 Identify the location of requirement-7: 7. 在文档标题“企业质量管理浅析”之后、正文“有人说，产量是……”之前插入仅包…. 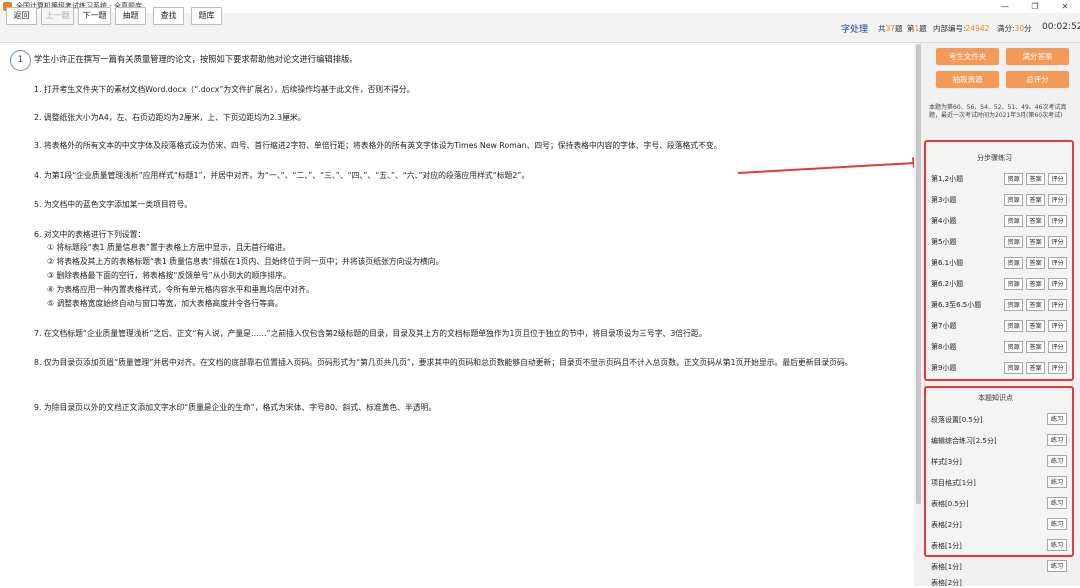
(370, 333).